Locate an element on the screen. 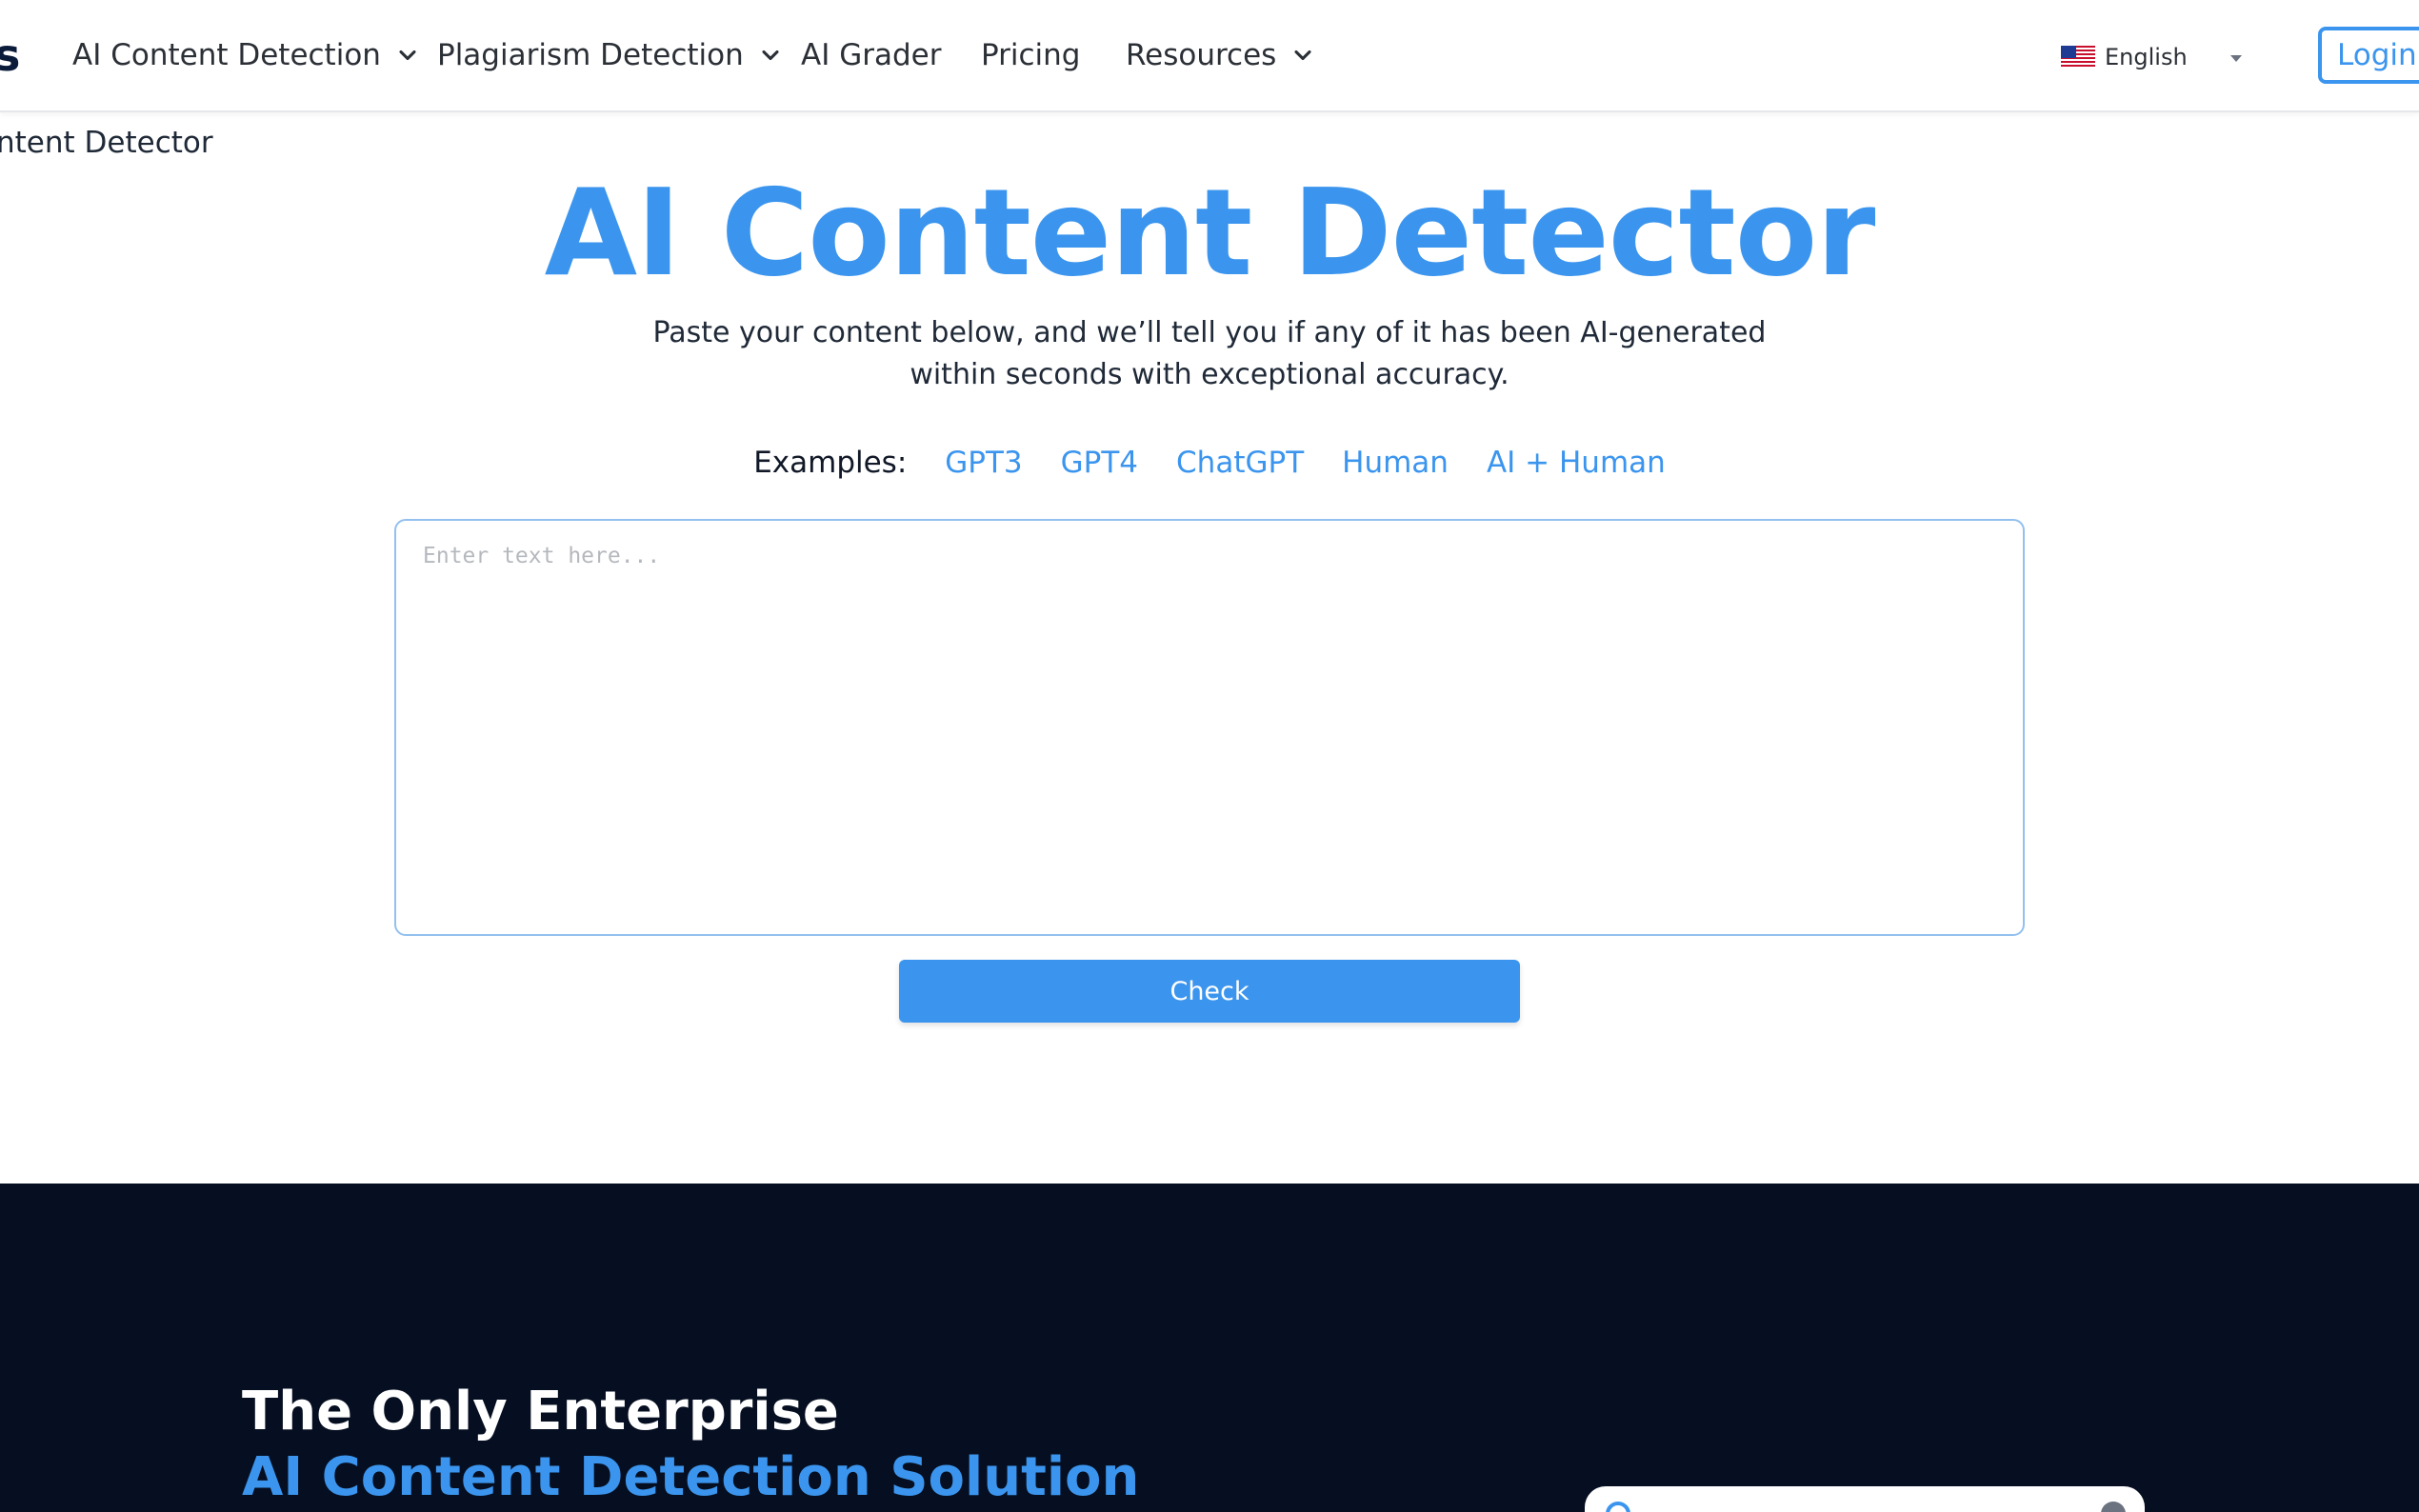 The height and width of the screenshot is (1512, 2419). nav-resources: Resources is located at coordinates (1221, 55).